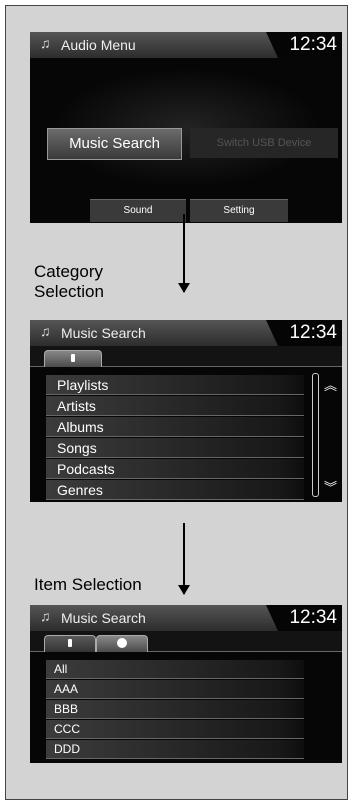 The width and height of the screenshot is (355, 805). Describe the element at coordinates (69, 281) in the screenshot. I see `category-selection-label: Category Selection` at that location.